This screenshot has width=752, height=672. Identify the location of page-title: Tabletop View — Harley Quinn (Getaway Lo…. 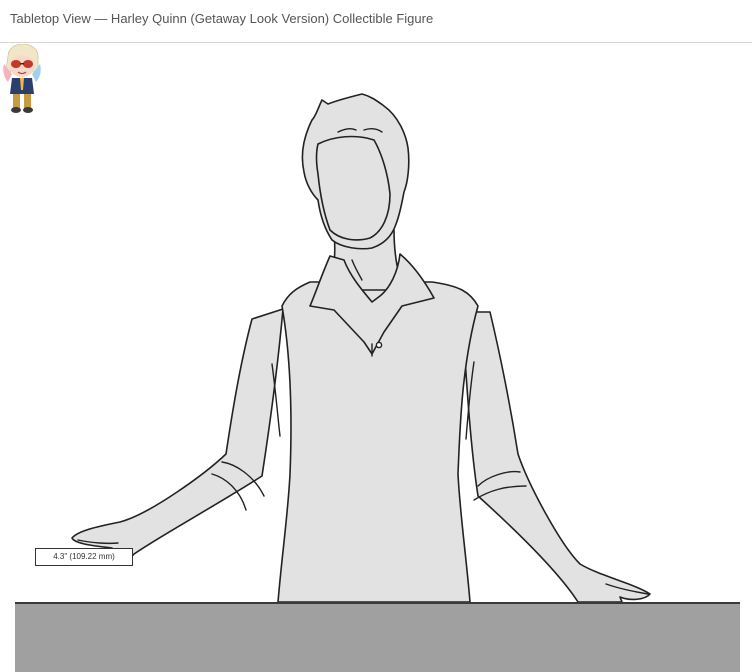
(222, 18).